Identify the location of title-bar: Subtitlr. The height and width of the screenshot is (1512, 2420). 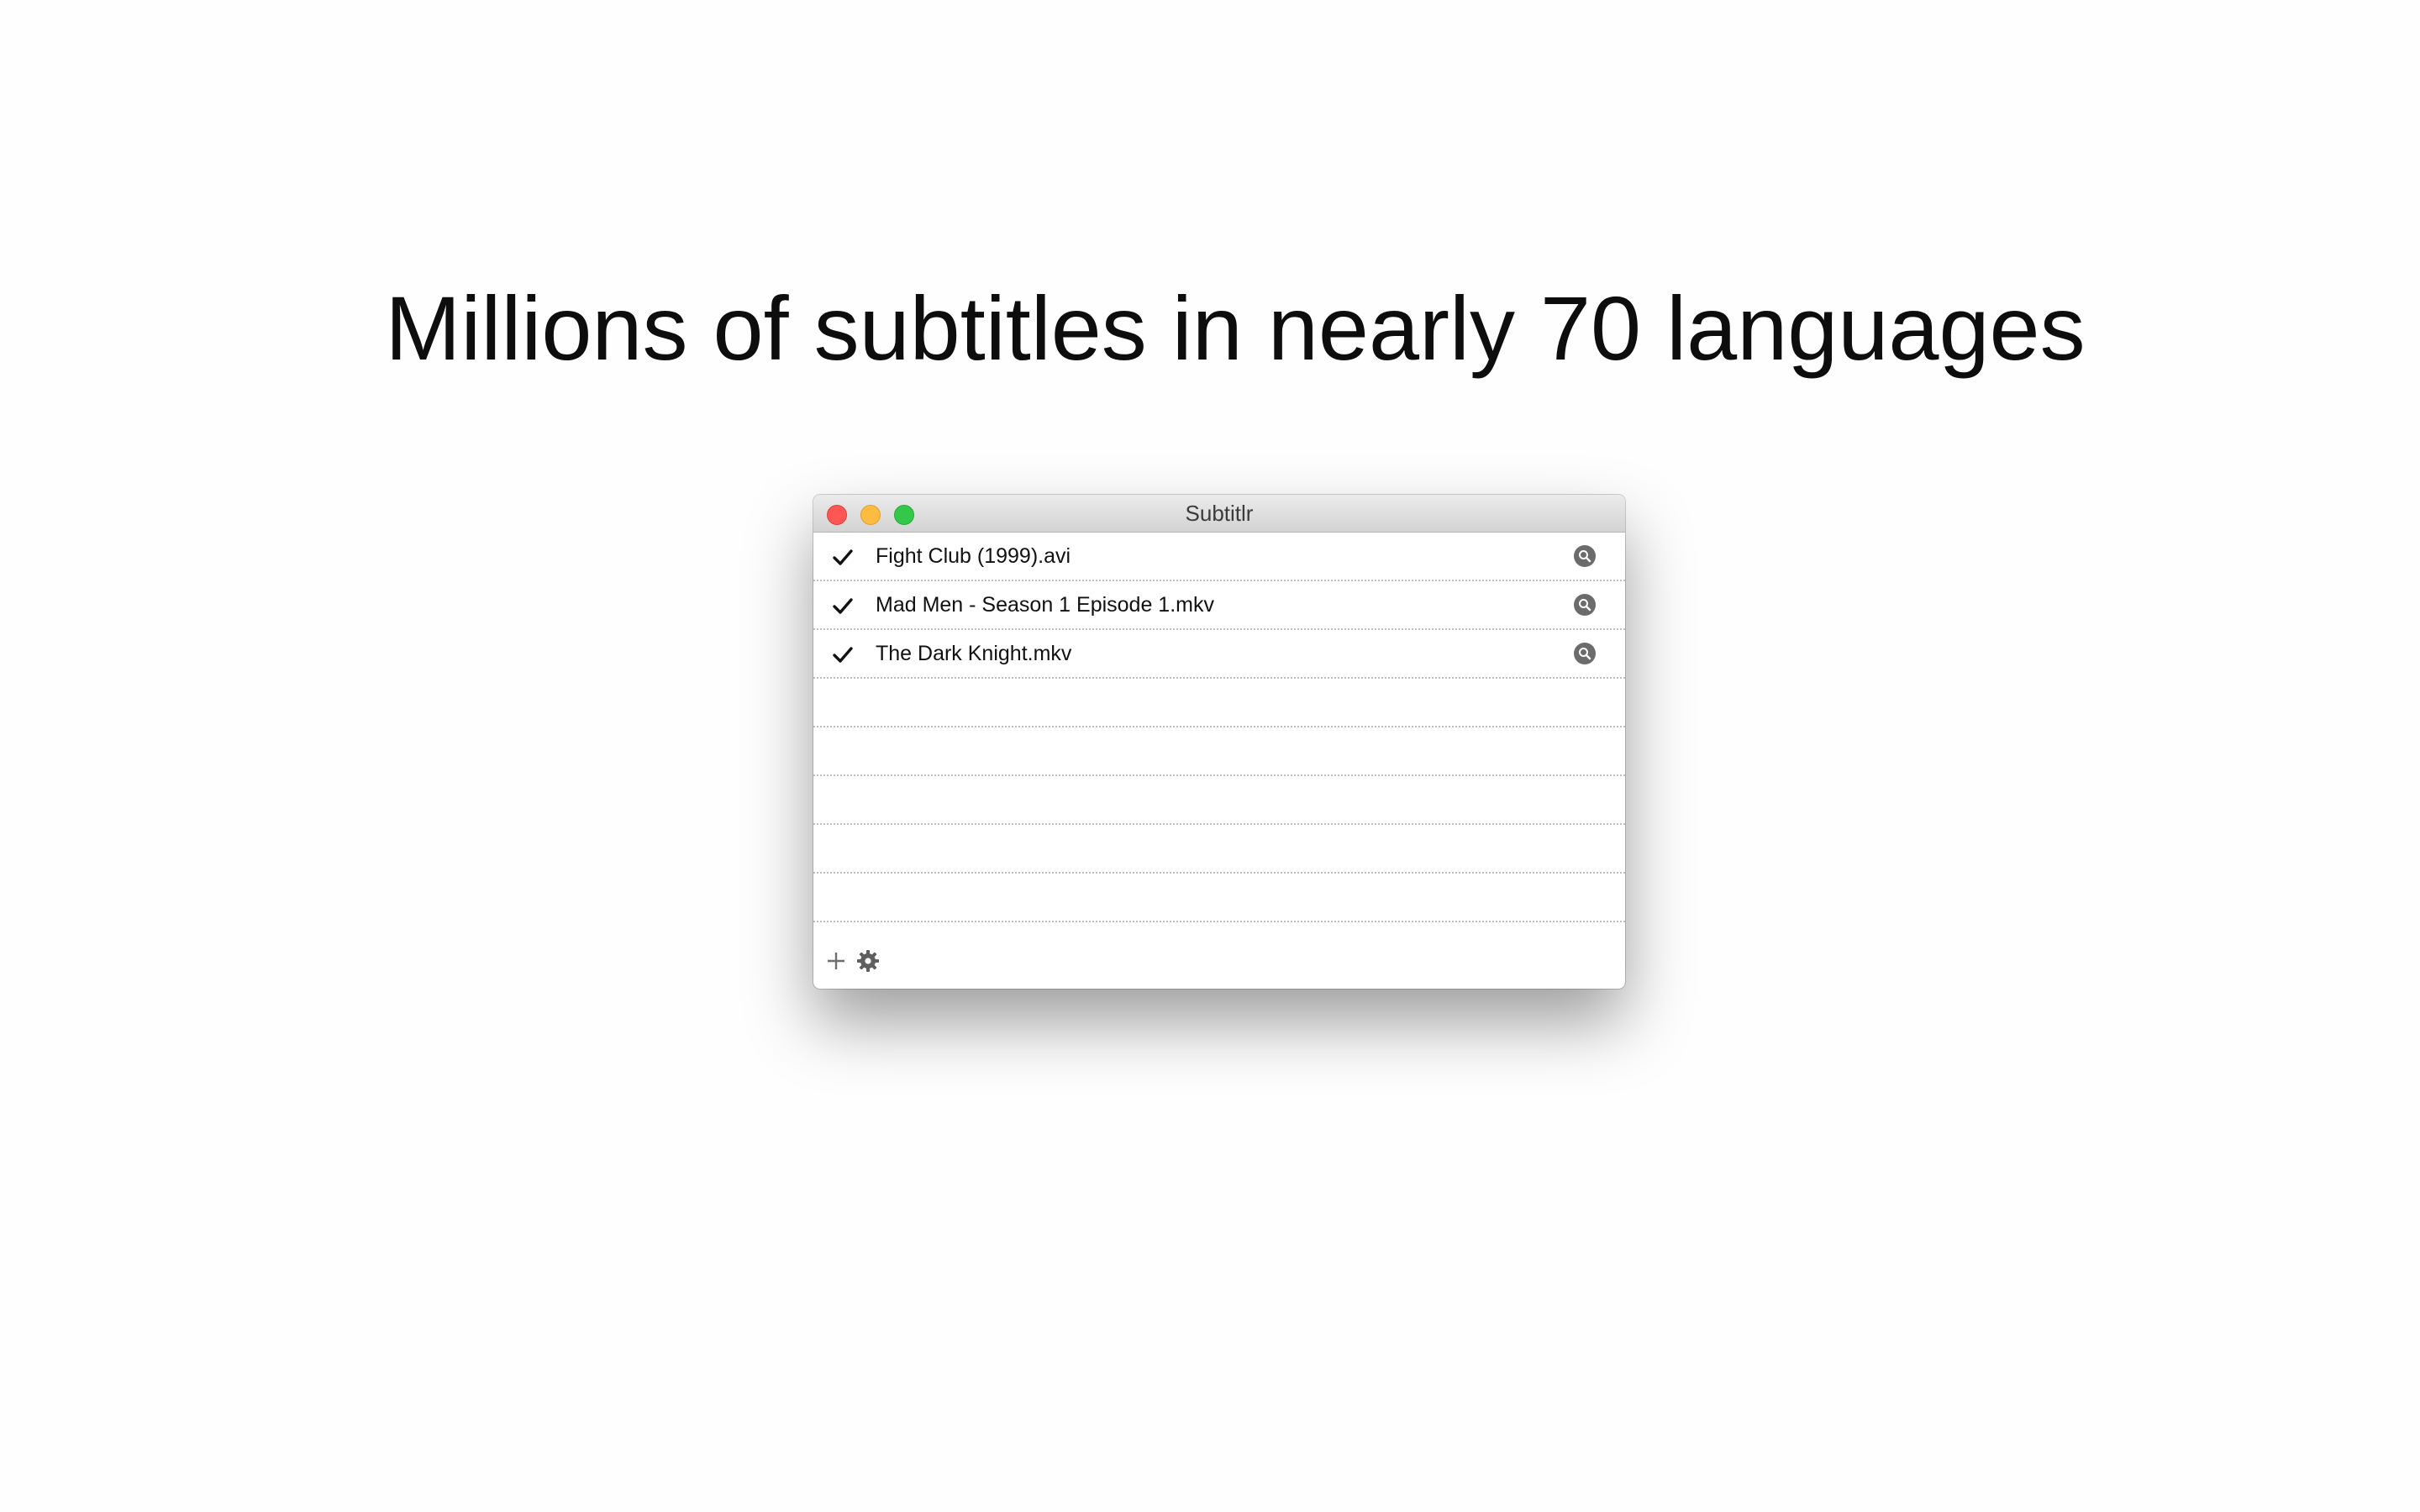
(1219, 514).